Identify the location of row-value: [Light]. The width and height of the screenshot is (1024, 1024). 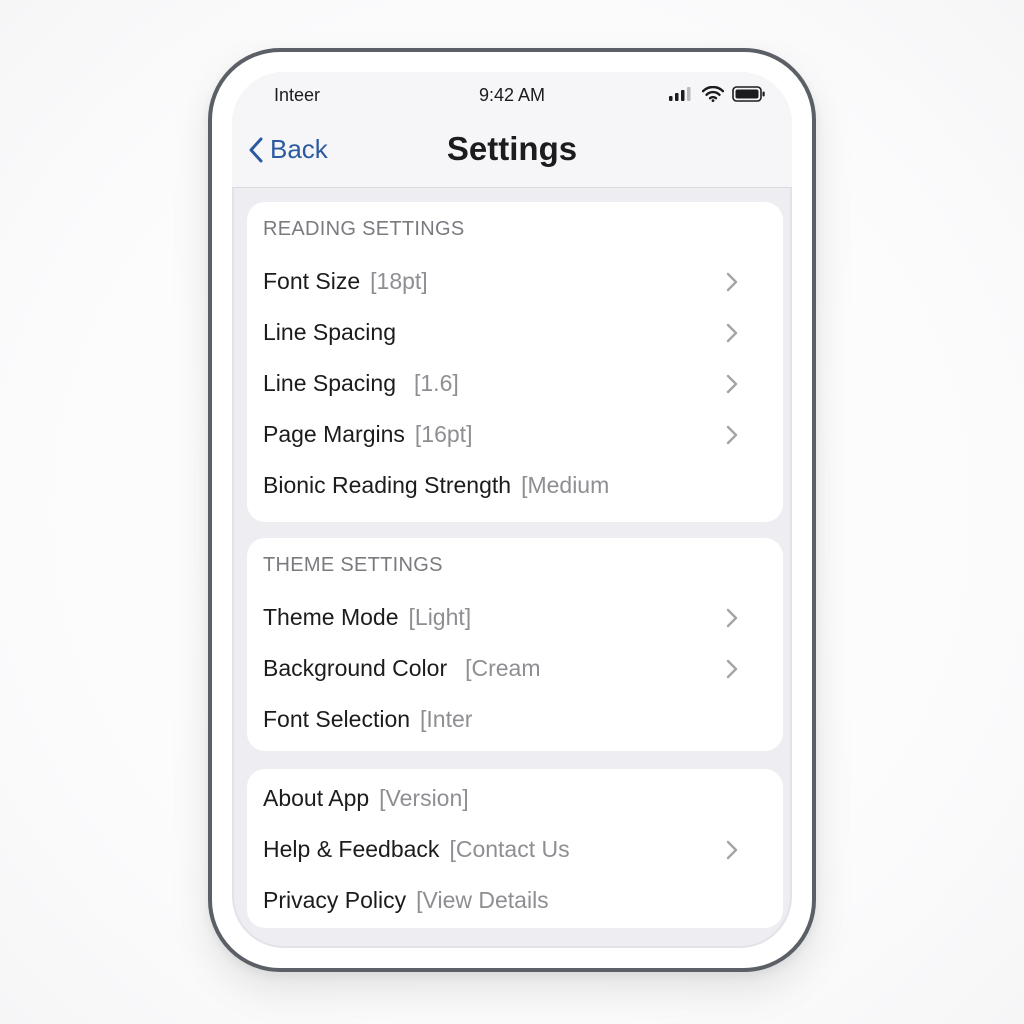
(440, 617).